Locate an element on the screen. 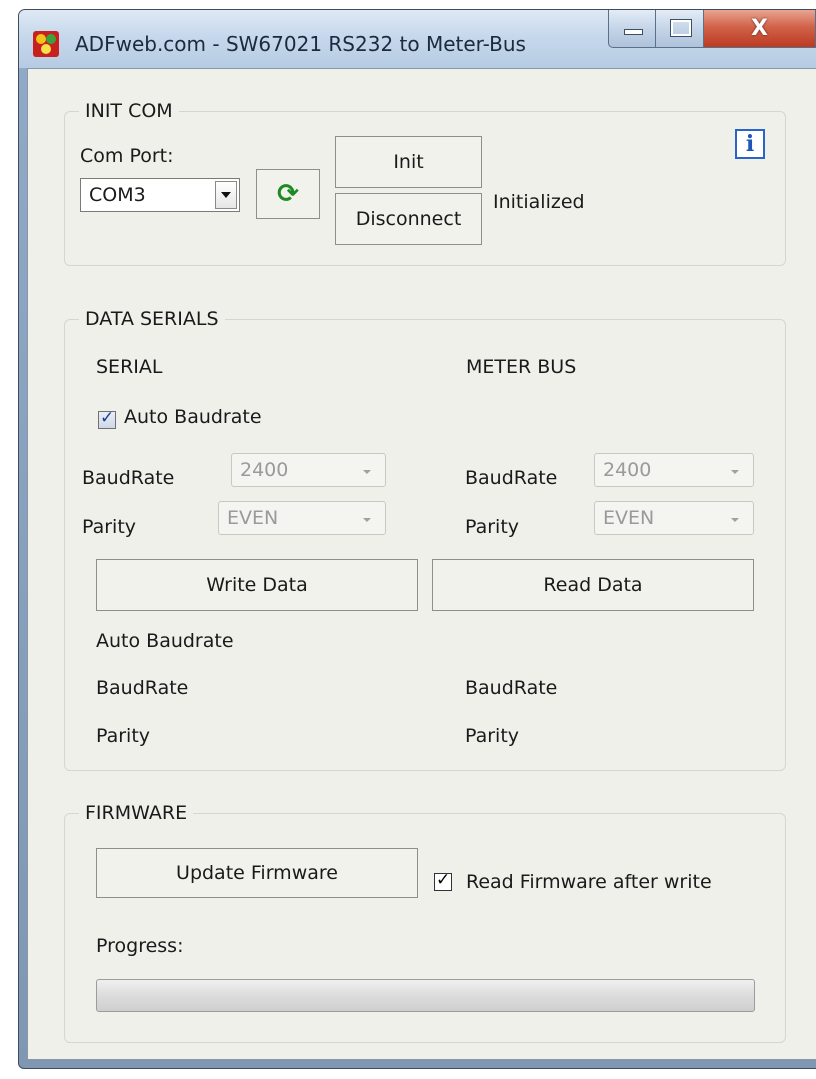  window-controls: X is located at coordinates (712, 33).